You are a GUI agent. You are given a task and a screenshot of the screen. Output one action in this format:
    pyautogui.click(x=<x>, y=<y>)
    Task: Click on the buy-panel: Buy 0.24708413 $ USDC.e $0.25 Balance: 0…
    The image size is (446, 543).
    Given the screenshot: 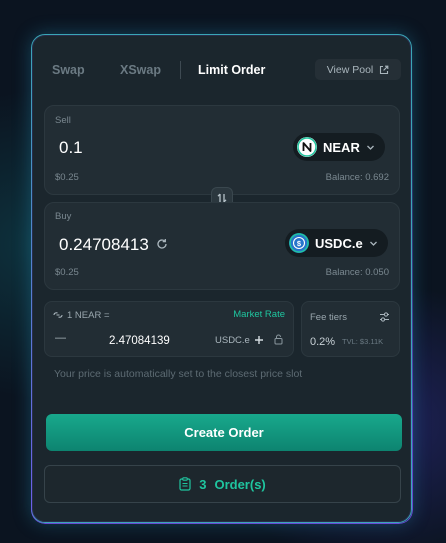 What is the action you would take?
    pyautogui.click(x=222, y=246)
    